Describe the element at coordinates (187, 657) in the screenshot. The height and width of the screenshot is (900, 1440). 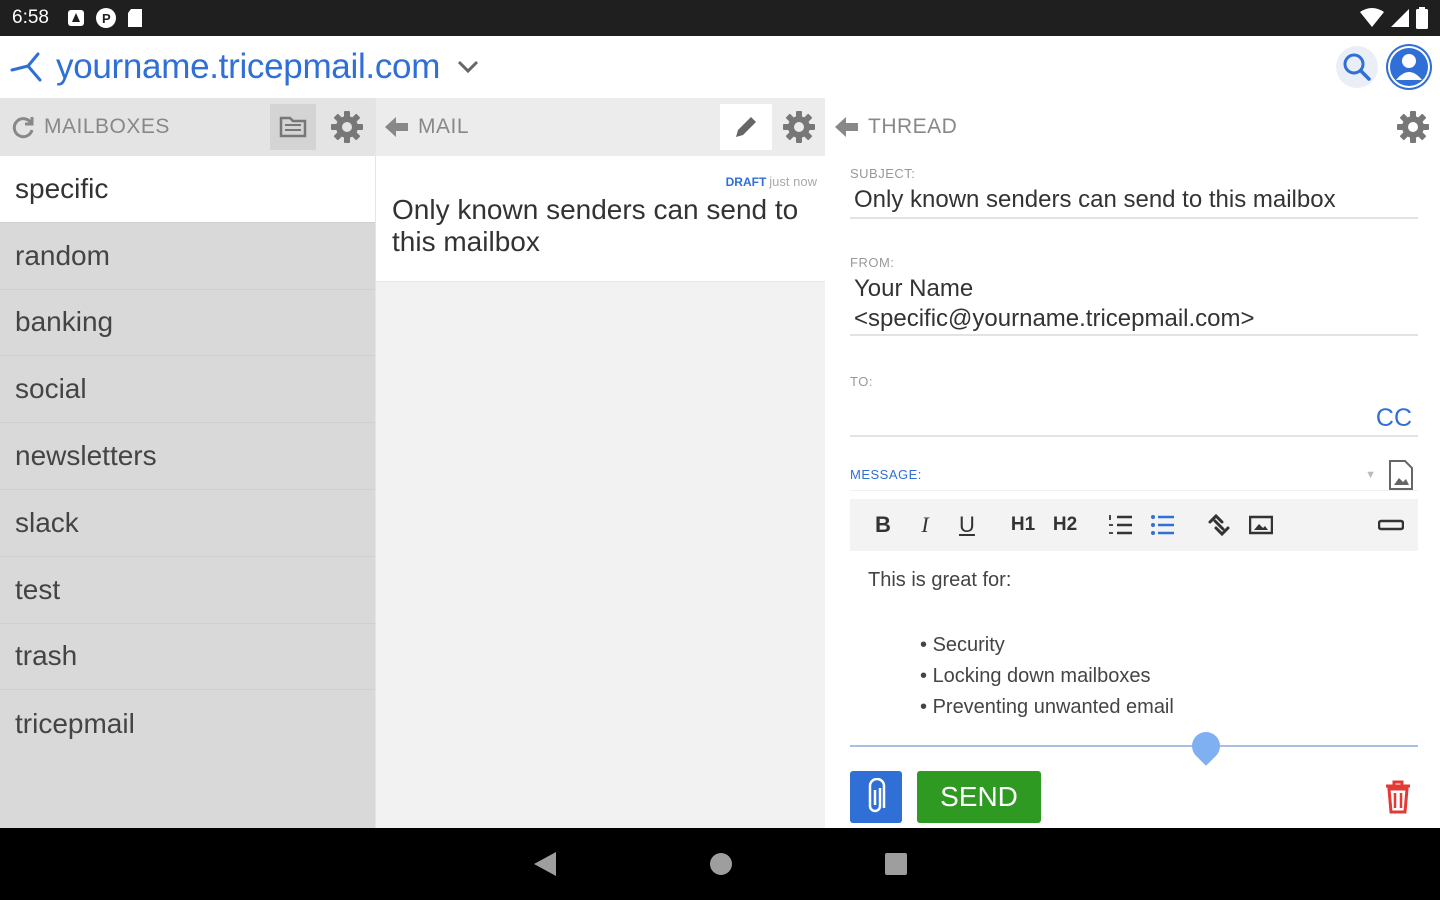
I see `mailbox-item-trash: trash` at that location.